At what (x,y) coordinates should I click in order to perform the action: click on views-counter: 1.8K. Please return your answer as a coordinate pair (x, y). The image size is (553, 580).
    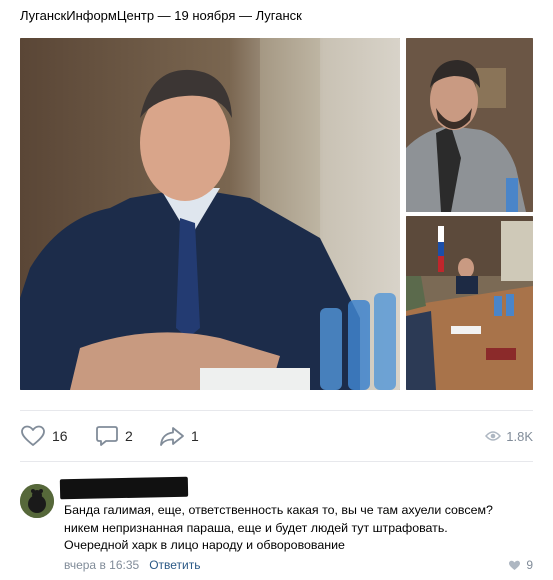
    Looking at the image, I should click on (509, 436).